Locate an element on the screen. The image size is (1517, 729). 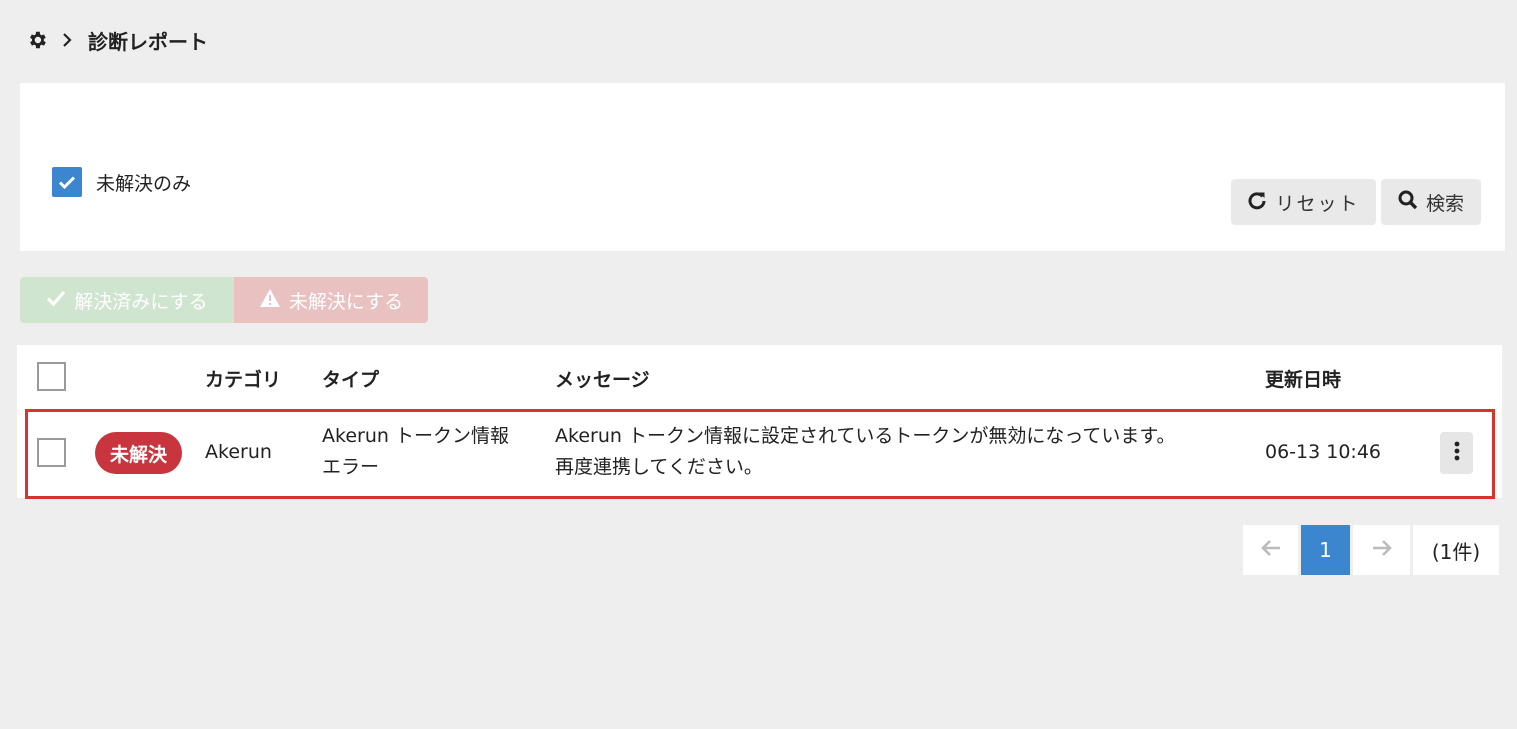
row-checkbox is located at coordinates (51, 452).